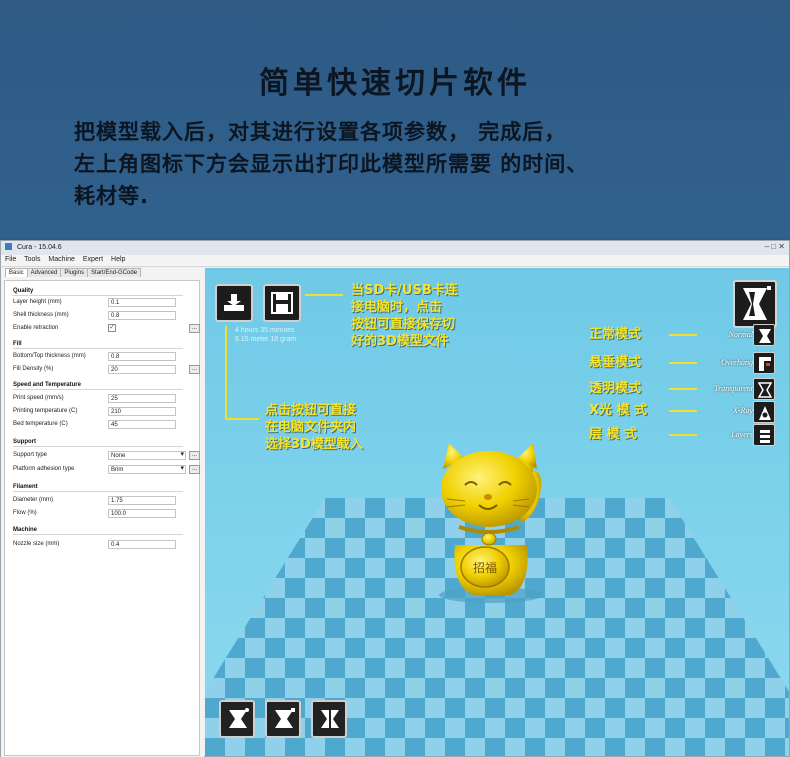  I want to click on mode-layers-button, so click(764, 435).